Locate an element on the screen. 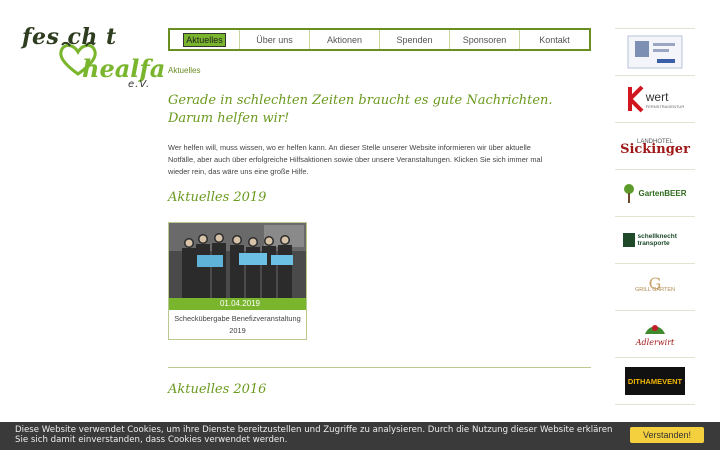 Image resolution: width=720 pixels, height=450 pixels. headline-line2: Darum helfen wir! is located at coordinates (229, 118).